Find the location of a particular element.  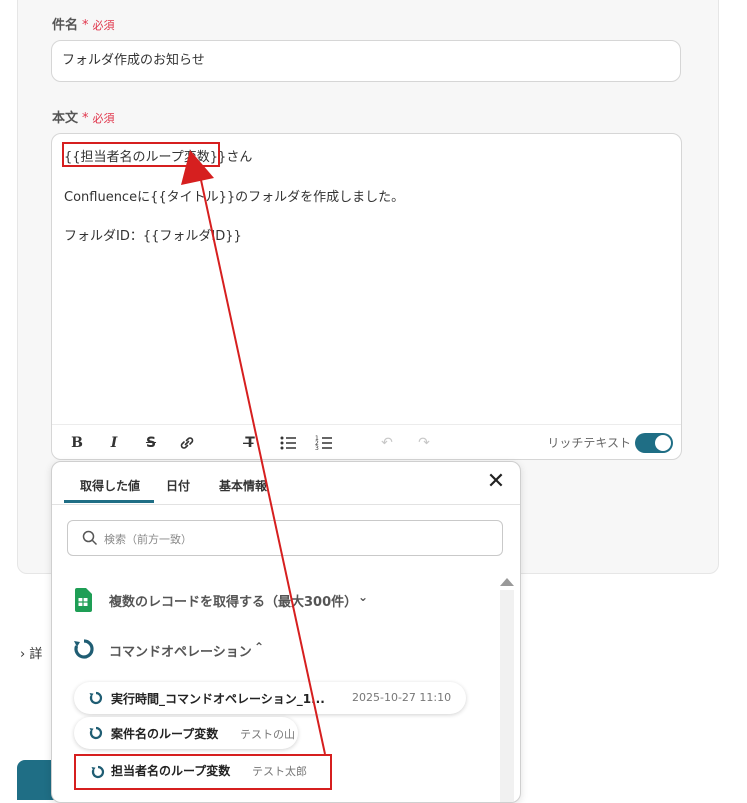

subject-input: フォルダ作成のお知らせ is located at coordinates (366, 61).